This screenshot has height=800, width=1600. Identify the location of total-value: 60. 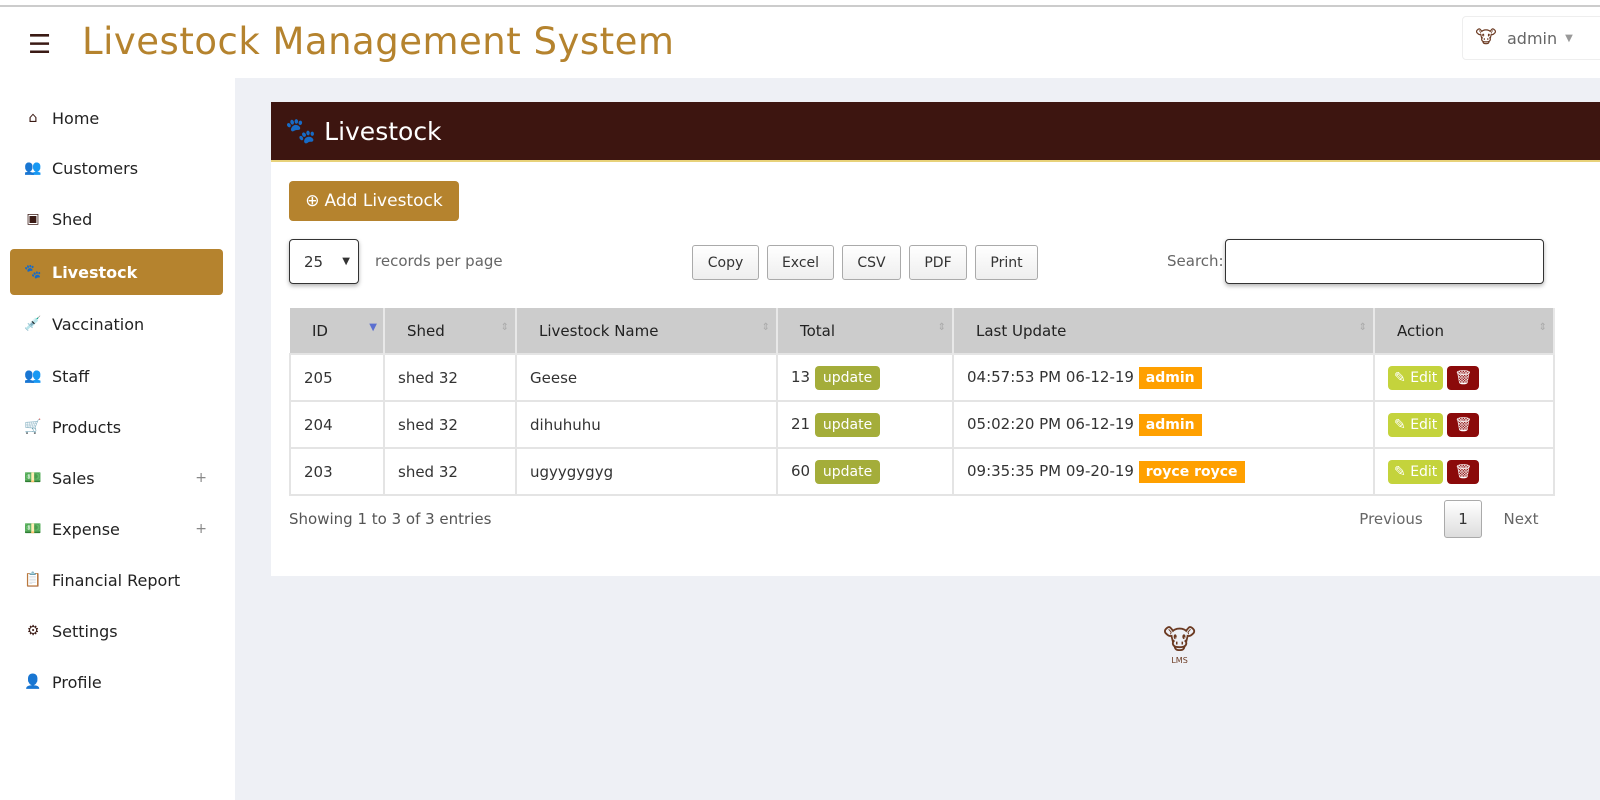
(801, 470).